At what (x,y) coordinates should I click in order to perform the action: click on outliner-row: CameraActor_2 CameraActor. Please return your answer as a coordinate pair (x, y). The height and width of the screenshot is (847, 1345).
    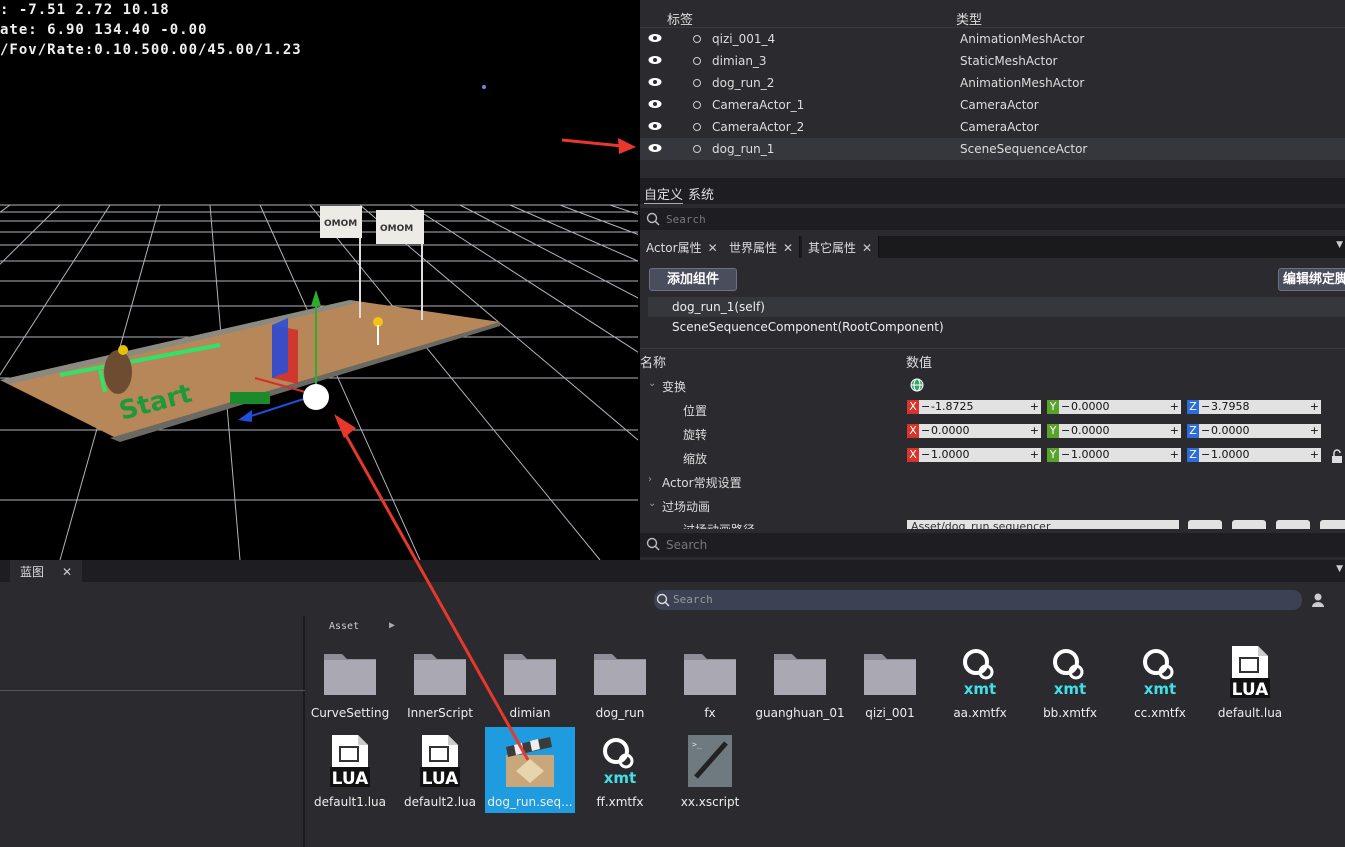
    Looking at the image, I should click on (992, 127).